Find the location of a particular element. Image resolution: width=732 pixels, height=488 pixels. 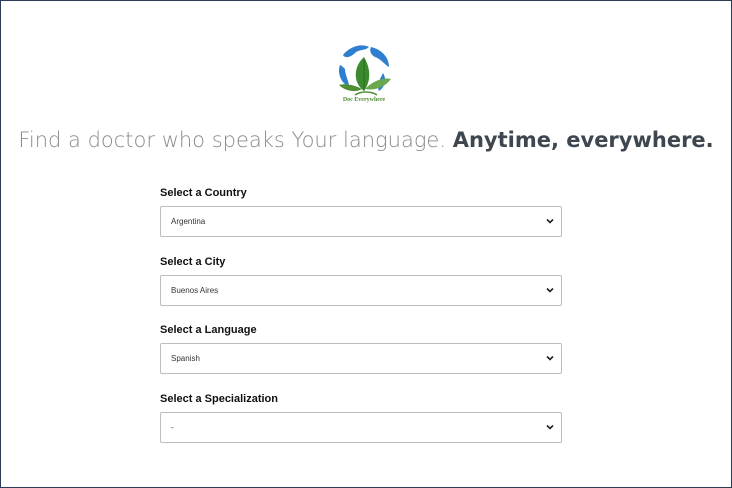

doc-everywhere-logo: Doc Everywhere is located at coordinates (364, 76).